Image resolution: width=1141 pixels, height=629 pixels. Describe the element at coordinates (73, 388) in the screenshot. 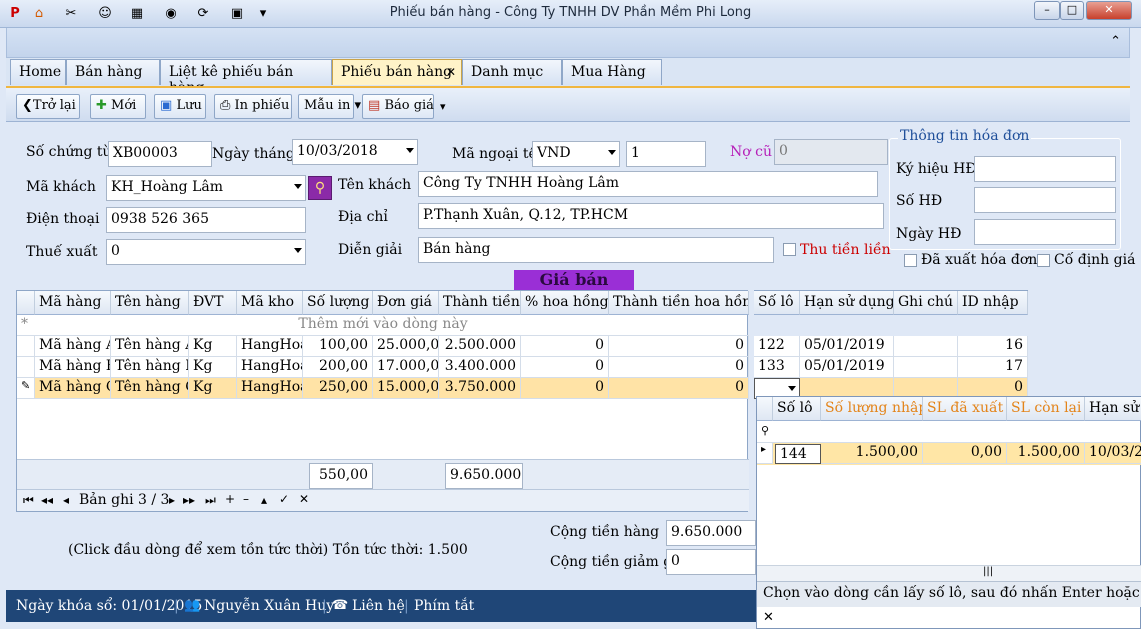

I see `grid-cell: Mã hàng C` at that location.